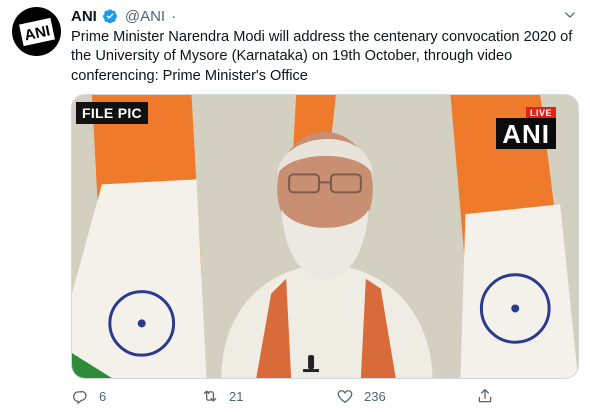  Describe the element at coordinates (124, 16) in the screenshot. I see `tweet-header: ANI @ANI ·` at that location.